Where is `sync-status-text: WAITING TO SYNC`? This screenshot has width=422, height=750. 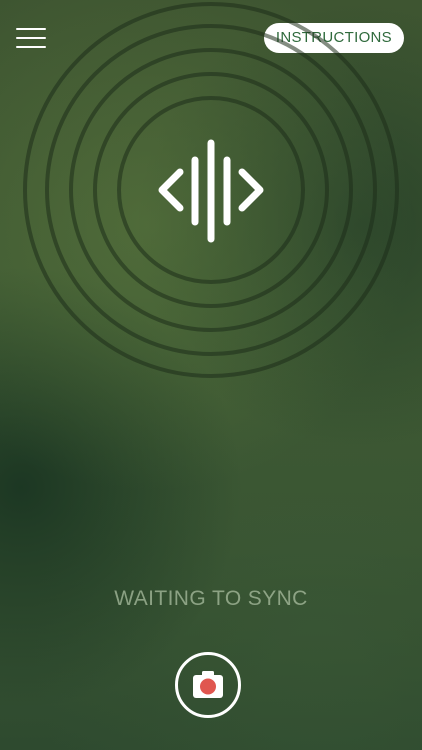 sync-status-text: WAITING TO SYNC is located at coordinates (211, 598).